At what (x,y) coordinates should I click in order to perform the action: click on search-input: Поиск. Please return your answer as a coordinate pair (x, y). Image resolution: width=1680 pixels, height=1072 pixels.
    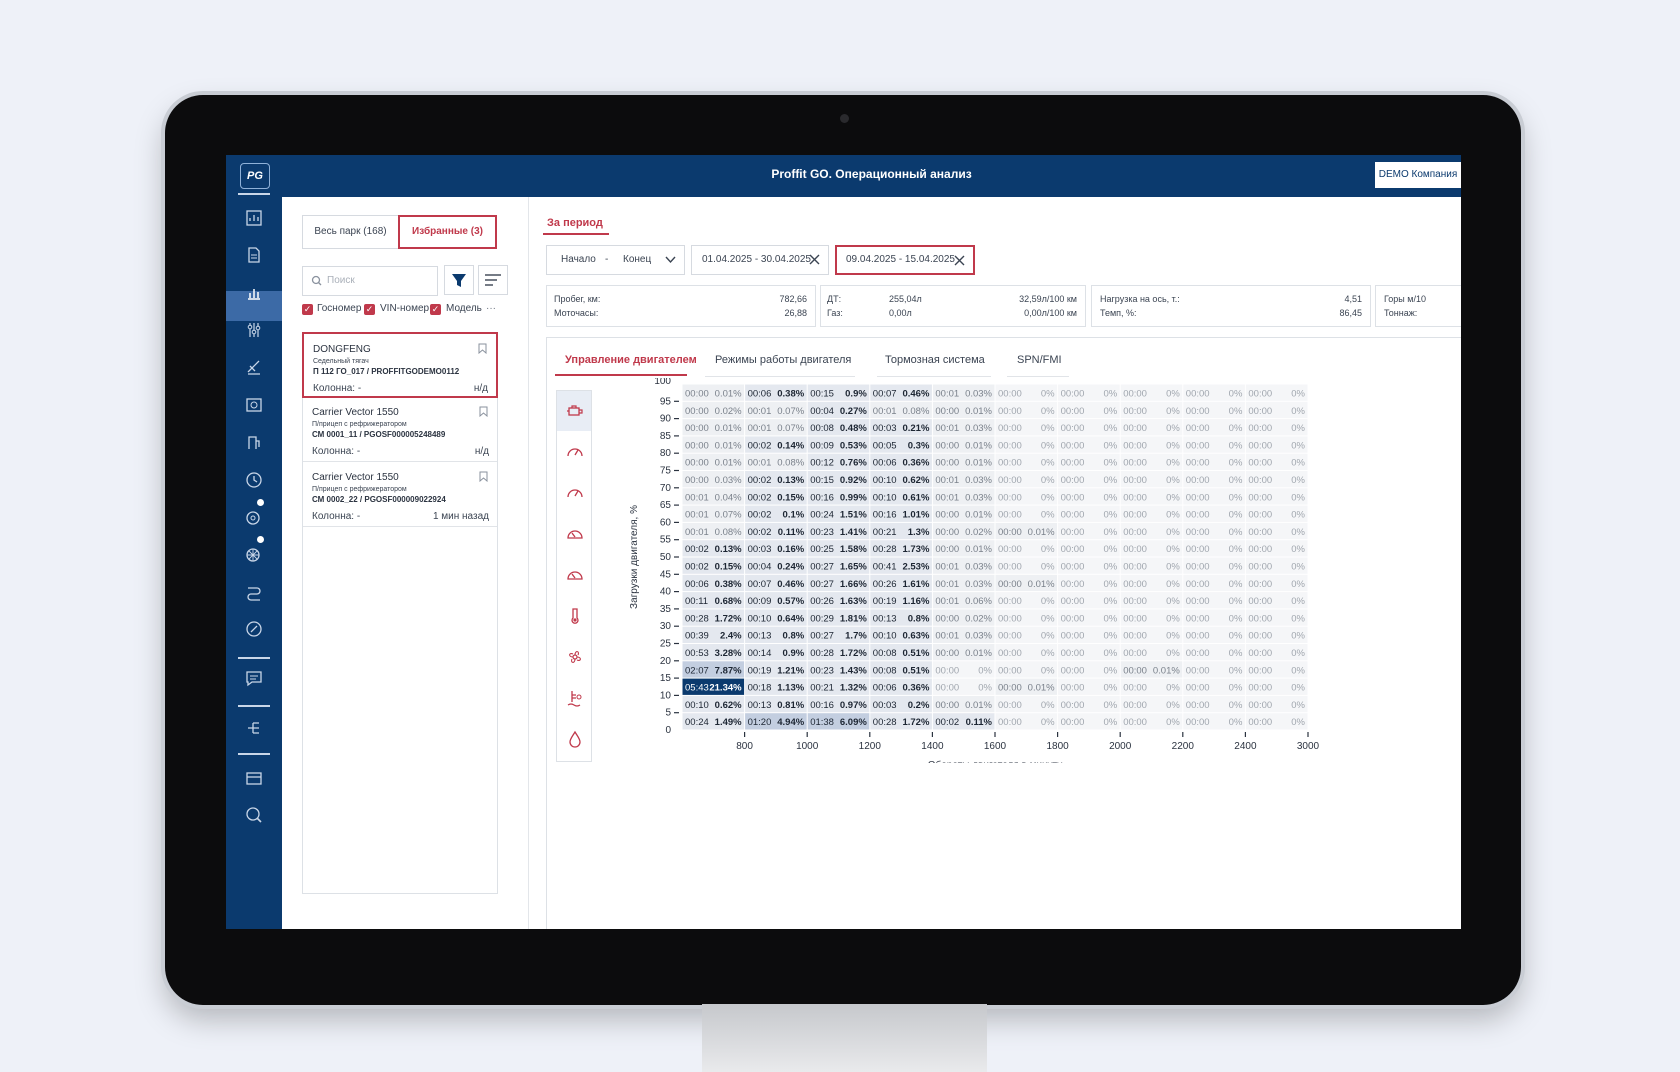
    Looking at the image, I should click on (370, 281).